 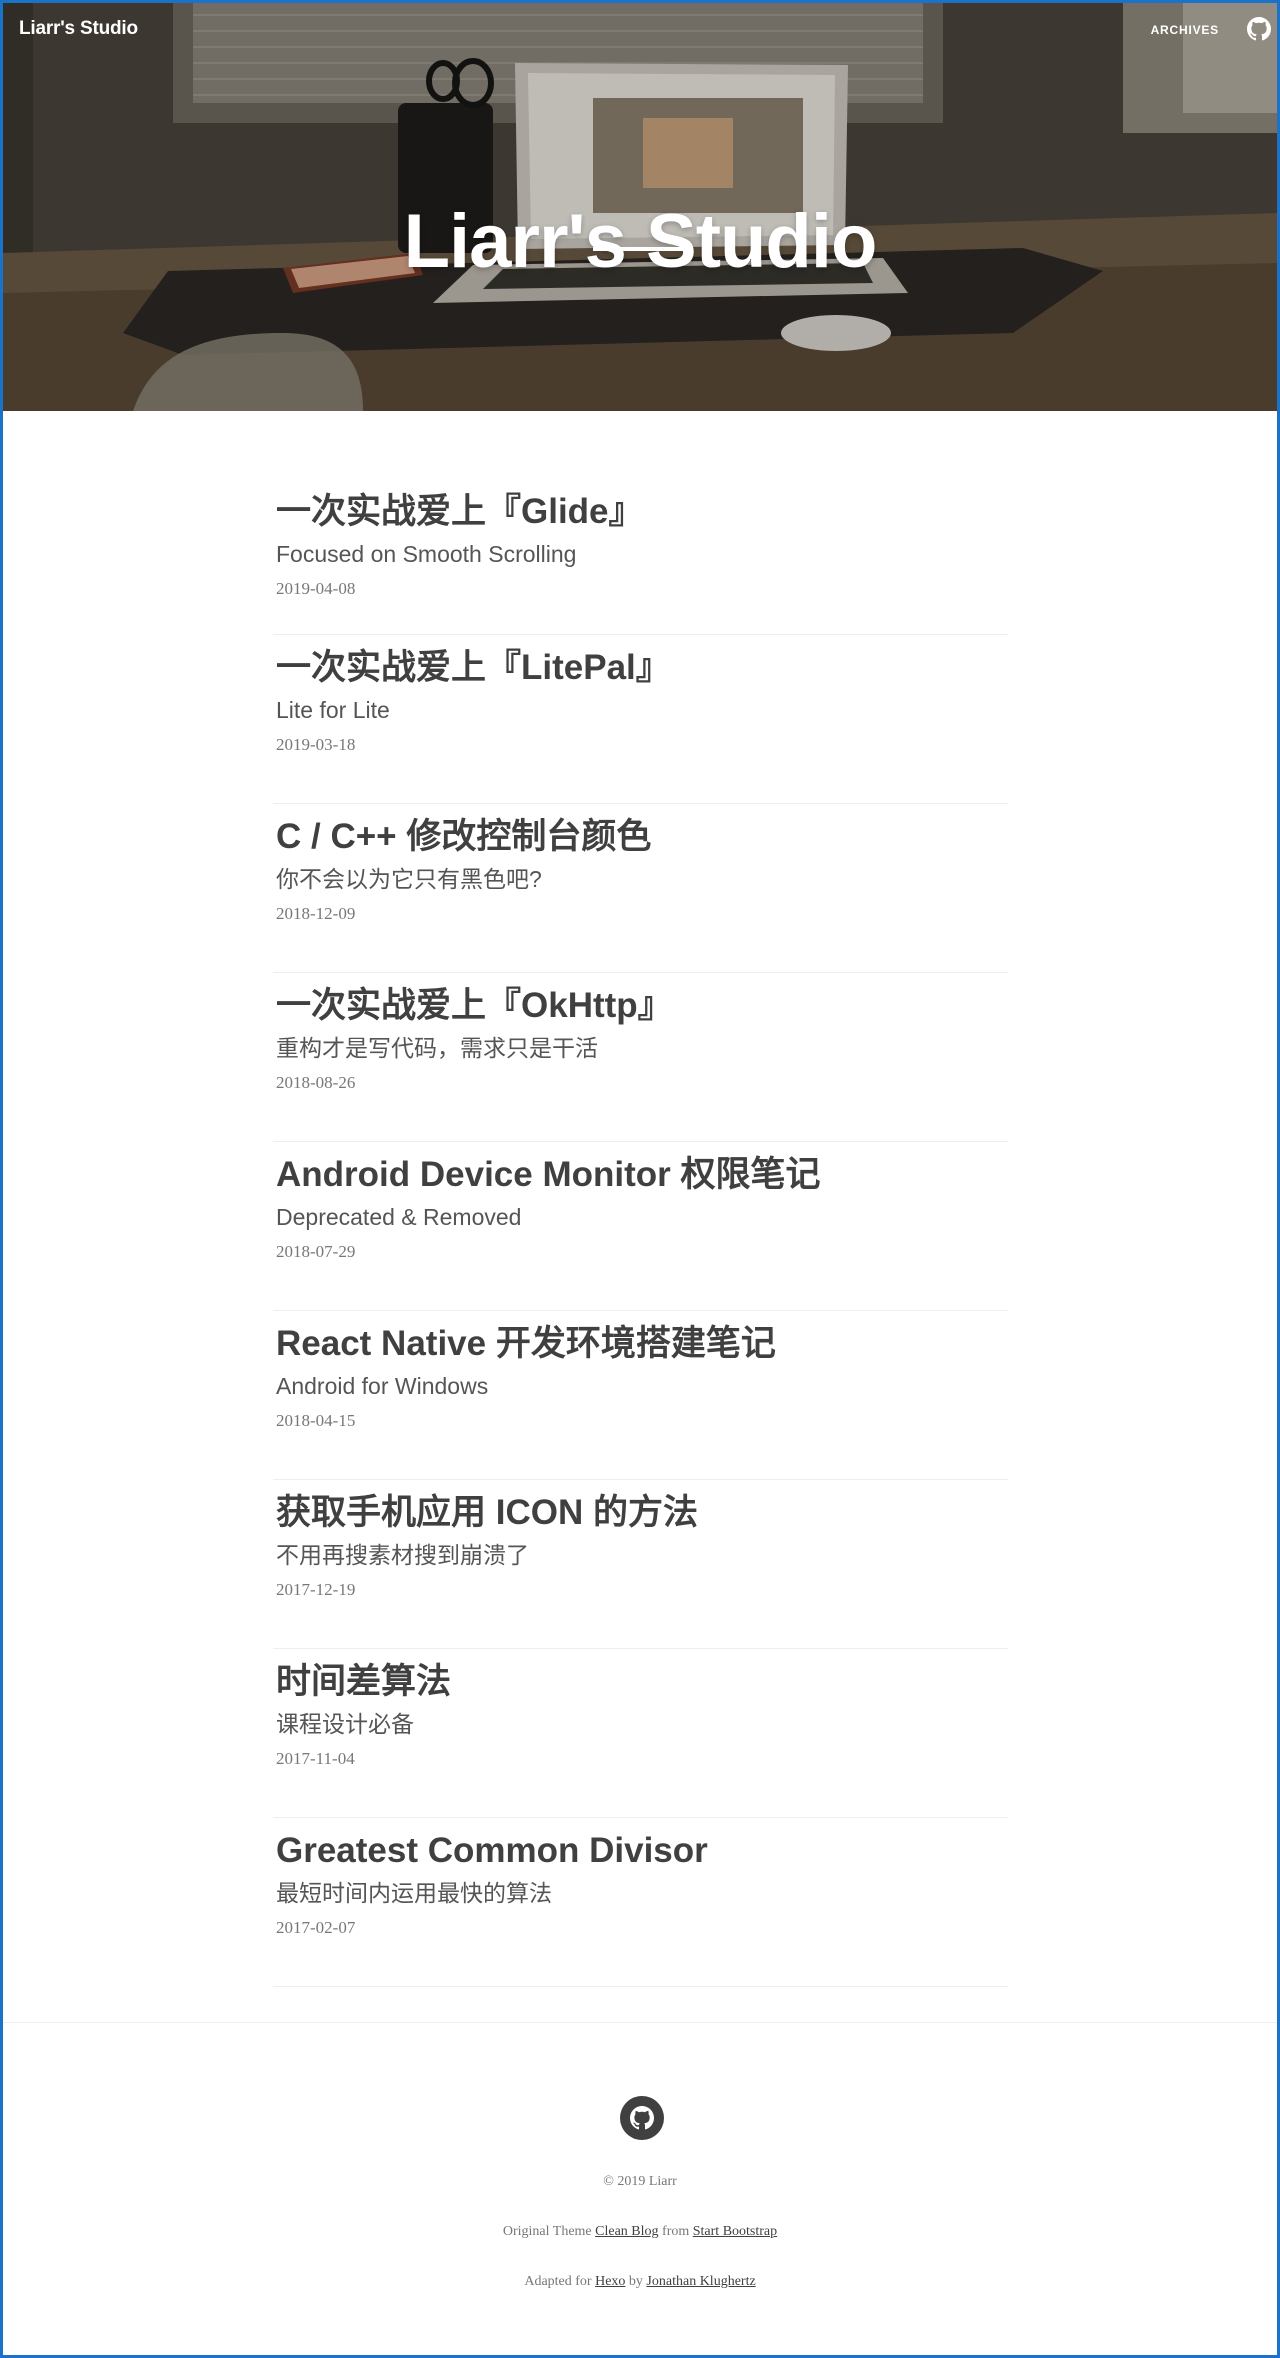 I want to click on post-title-link: 一次实战爱上『LitePal』, so click(x=473, y=668).